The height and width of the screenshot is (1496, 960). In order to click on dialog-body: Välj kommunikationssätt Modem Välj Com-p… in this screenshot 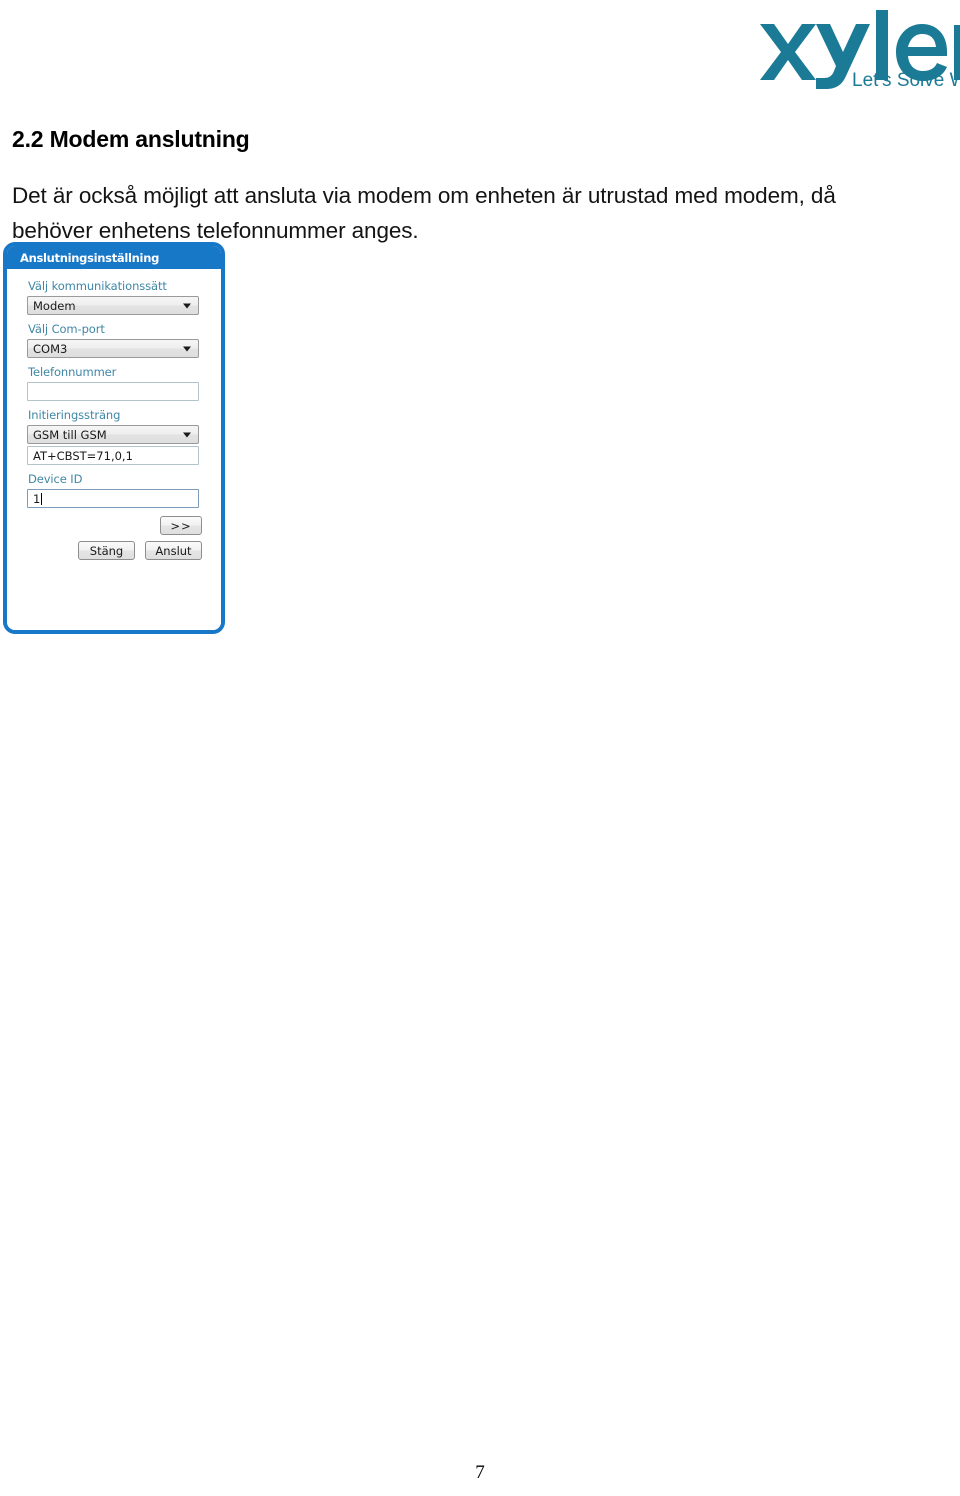, I will do `click(114, 449)`.